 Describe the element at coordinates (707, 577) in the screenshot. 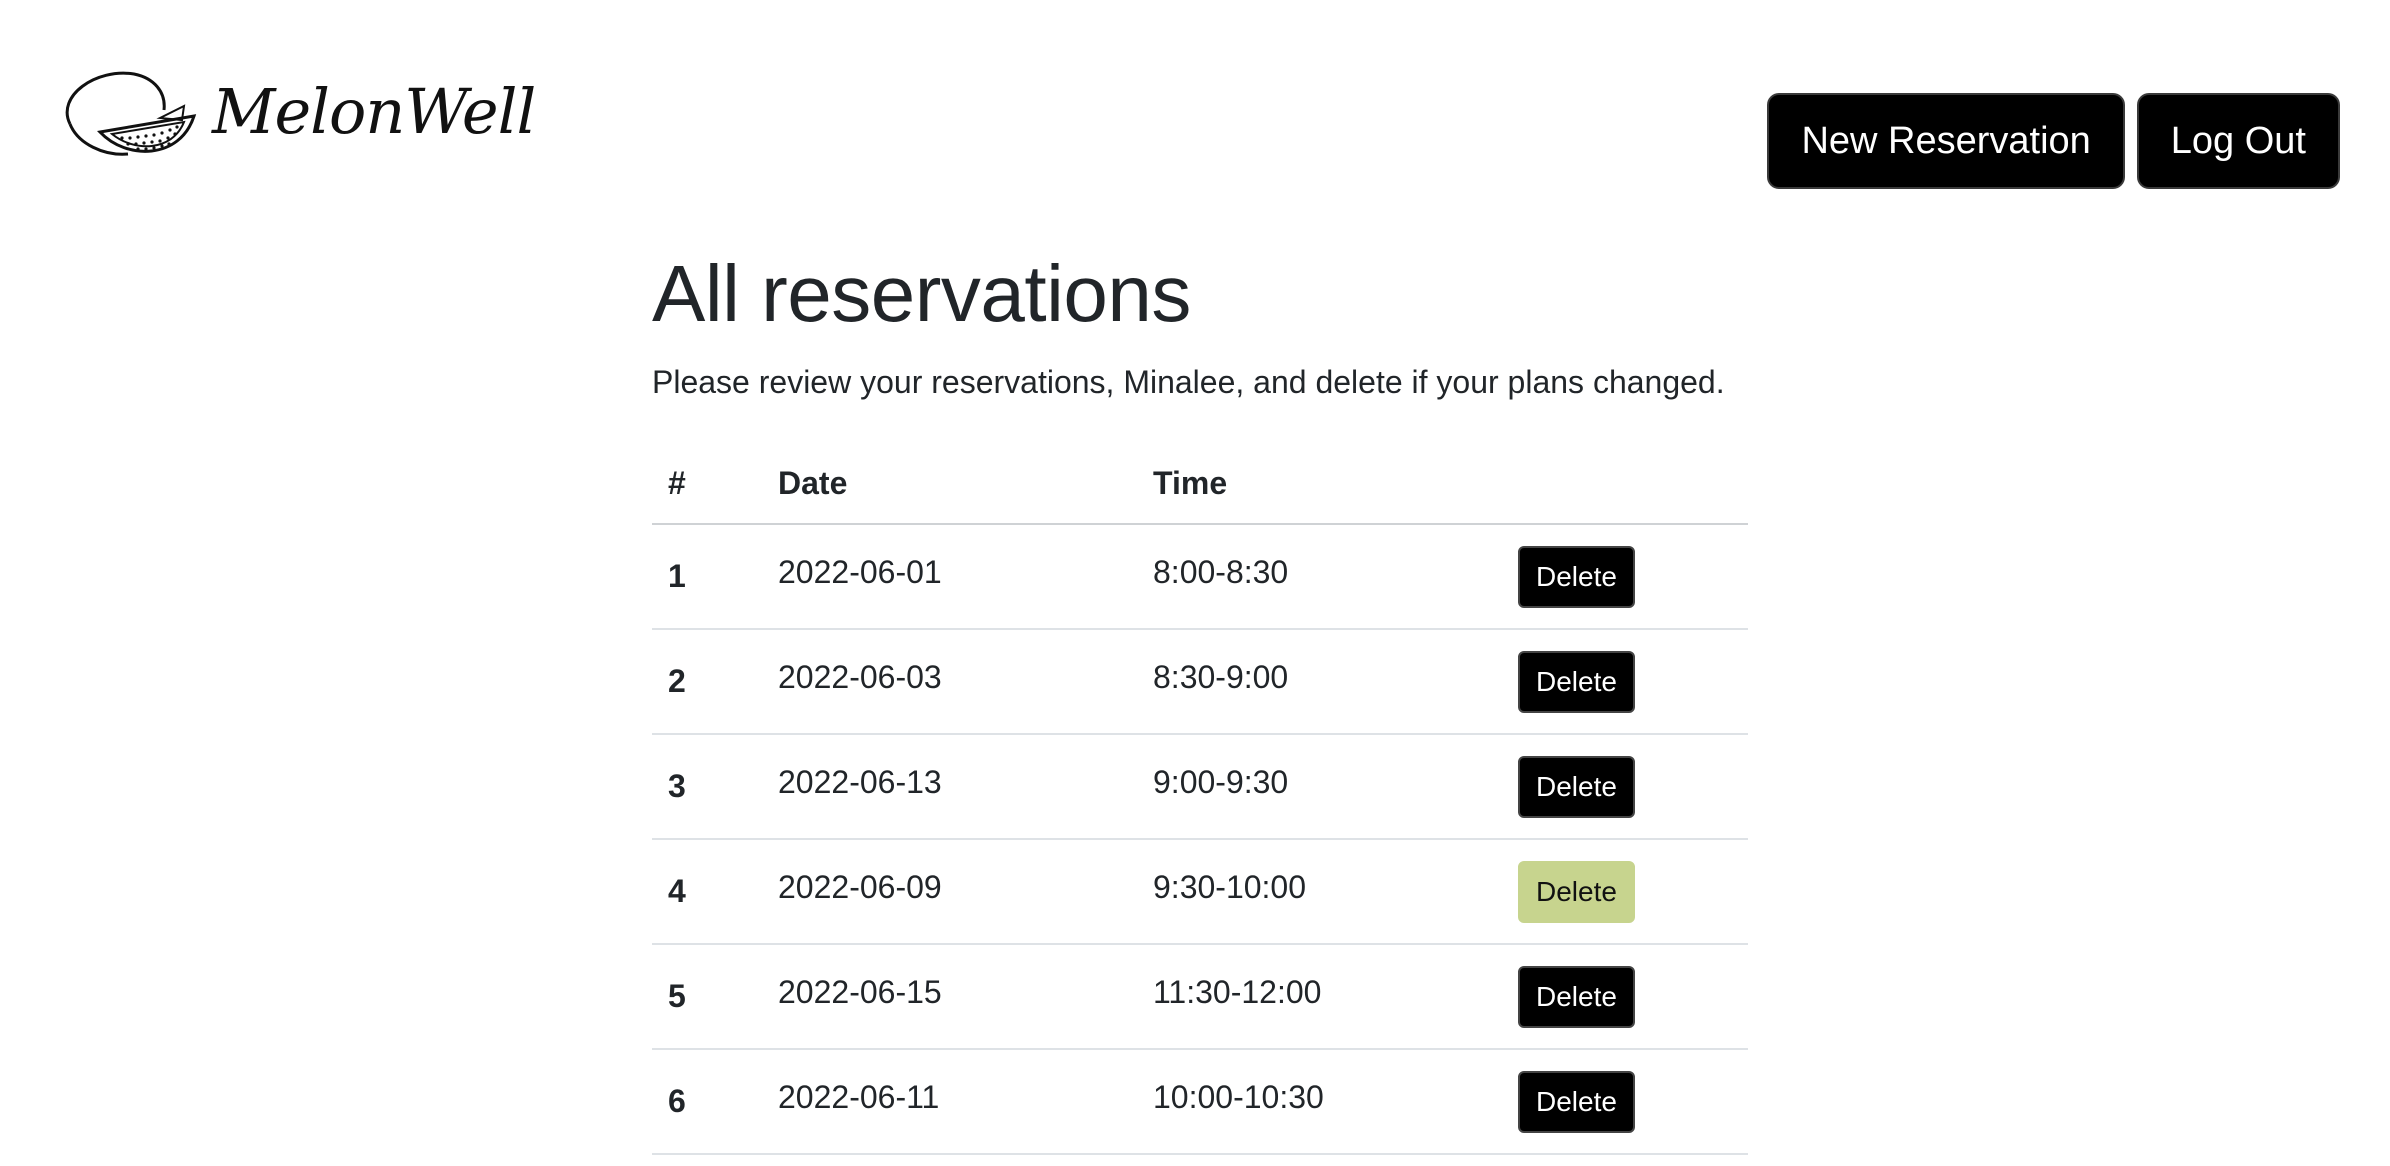

I see `row-number: 1` at that location.